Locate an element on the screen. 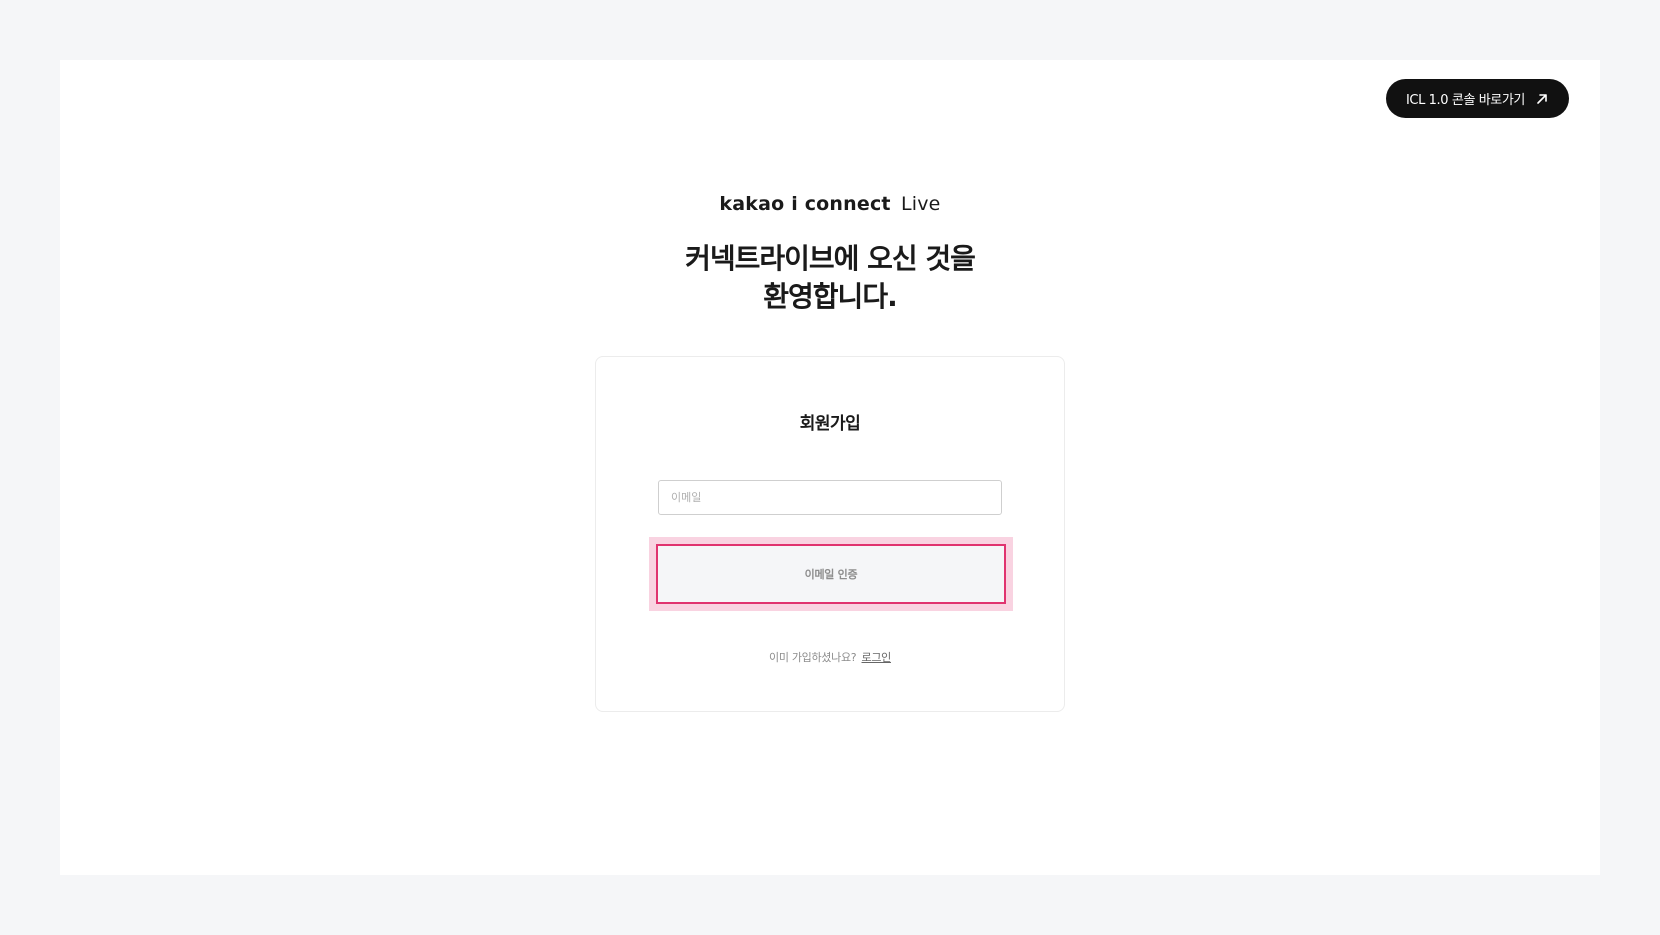 This screenshot has width=1660, height=935. already-member-text: 이미 가입하셨나요? is located at coordinates (813, 657).